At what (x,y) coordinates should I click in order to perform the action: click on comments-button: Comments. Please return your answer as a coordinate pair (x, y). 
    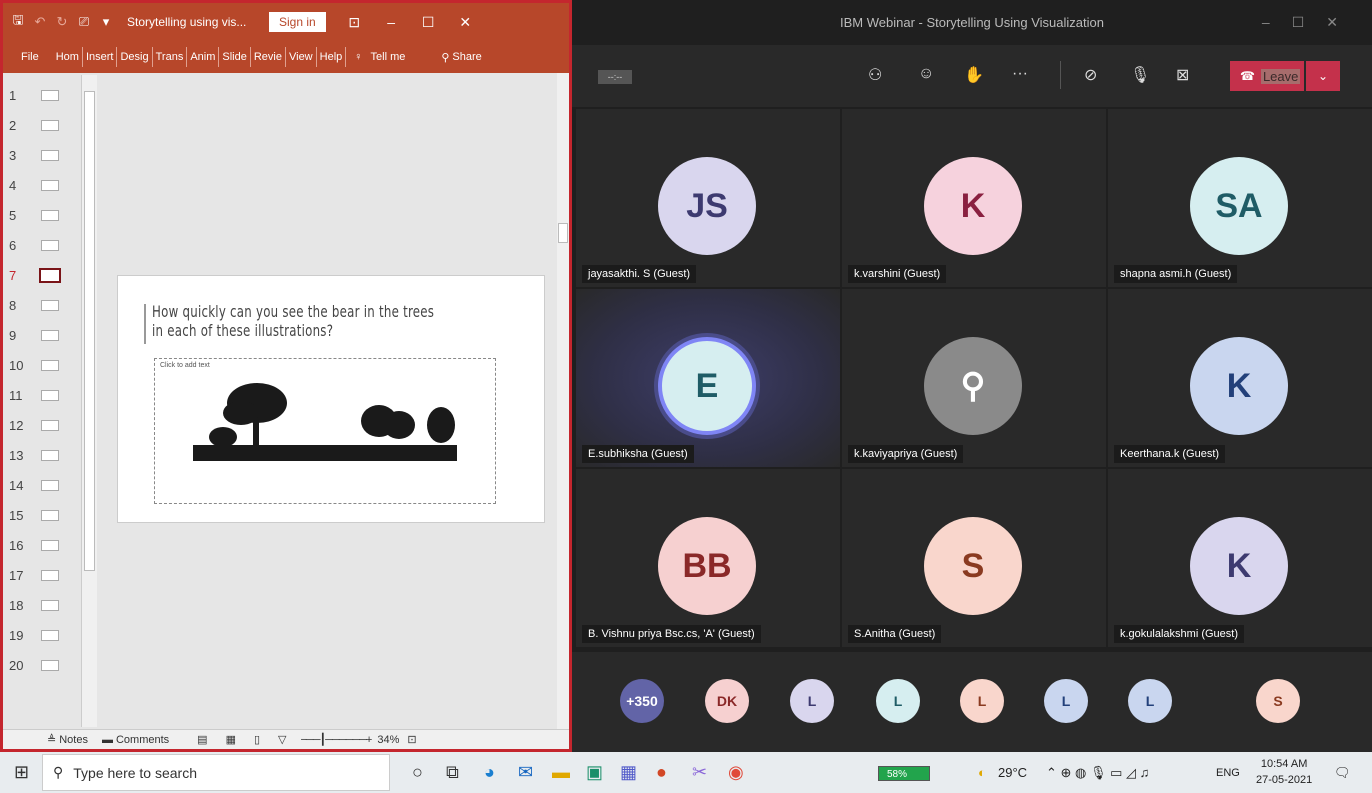
    Looking at the image, I should click on (142, 740).